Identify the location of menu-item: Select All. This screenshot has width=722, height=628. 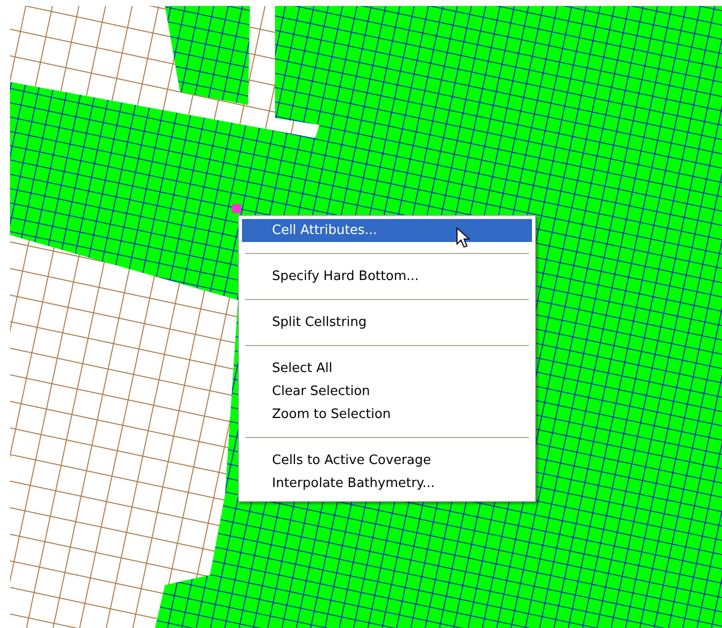
(387, 368).